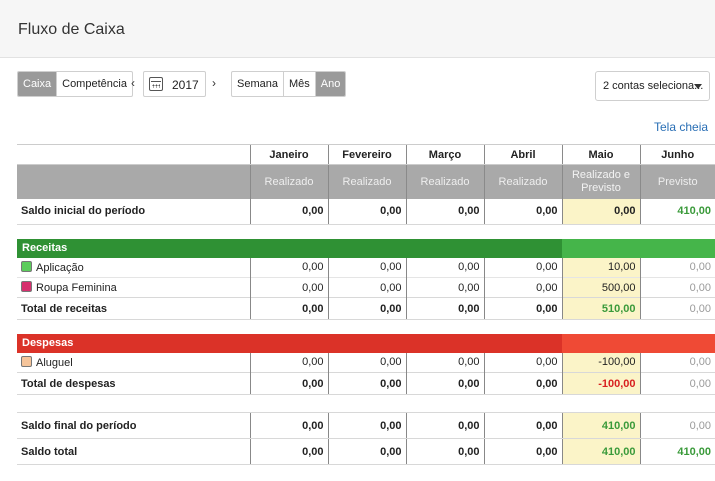 The height and width of the screenshot is (481, 715). I want to click on category-row-receitas: Receitas, so click(366, 248).